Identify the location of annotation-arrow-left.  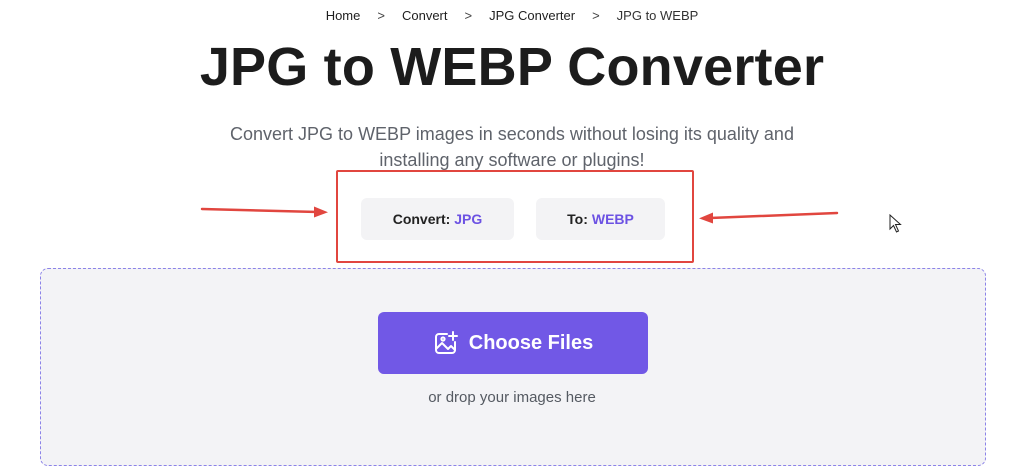
(264, 212).